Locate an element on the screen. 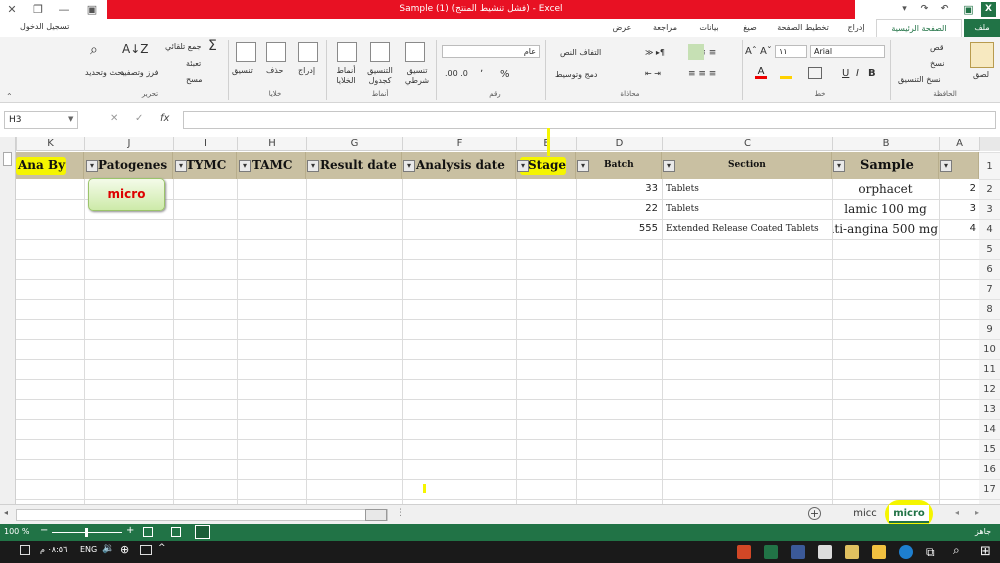  tab-data: بيانات is located at coordinates (709, 28).